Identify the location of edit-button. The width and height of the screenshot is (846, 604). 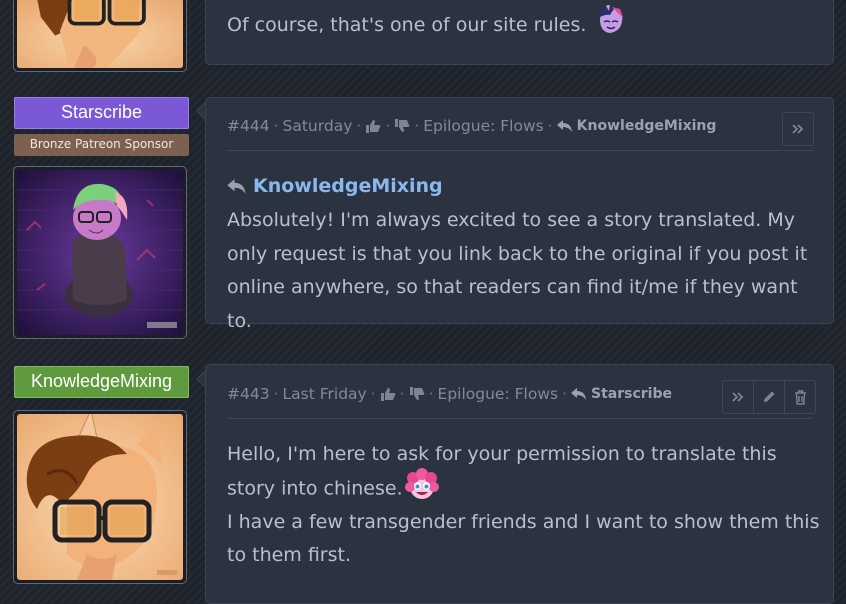
(768, 397).